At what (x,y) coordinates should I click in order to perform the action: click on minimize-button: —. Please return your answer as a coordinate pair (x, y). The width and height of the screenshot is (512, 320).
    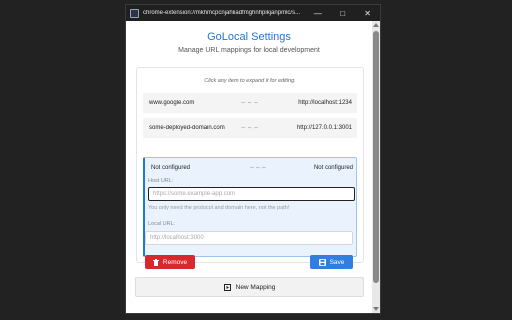
    Looking at the image, I should click on (317, 13).